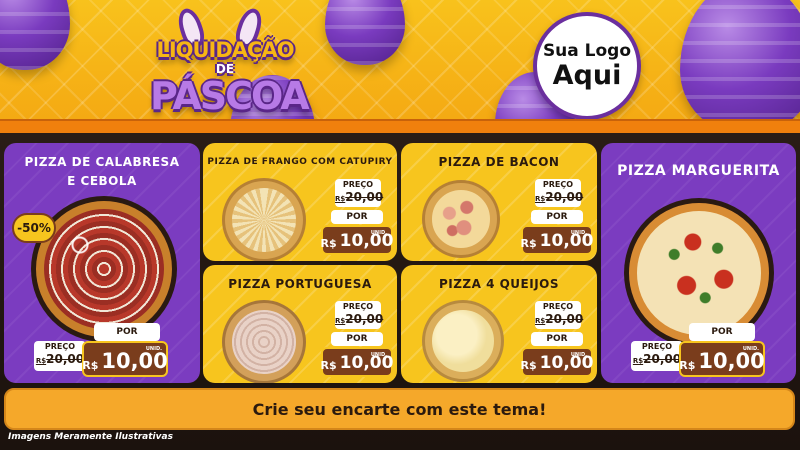 Image resolution: width=800 pixels, height=450 pixels. I want to click on cta-banner: Crie seu encarte com este tema!, so click(399, 409).